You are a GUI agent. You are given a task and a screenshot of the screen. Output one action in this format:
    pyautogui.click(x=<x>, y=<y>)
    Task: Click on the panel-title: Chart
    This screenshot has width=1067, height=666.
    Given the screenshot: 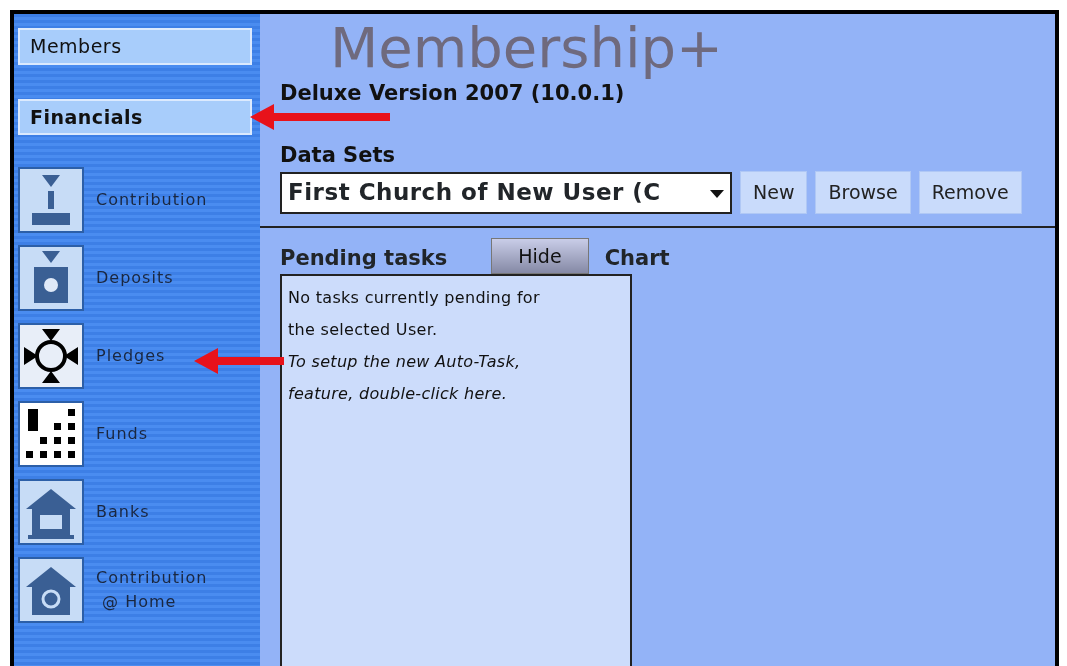 What is the action you would take?
    pyautogui.click(x=637, y=258)
    